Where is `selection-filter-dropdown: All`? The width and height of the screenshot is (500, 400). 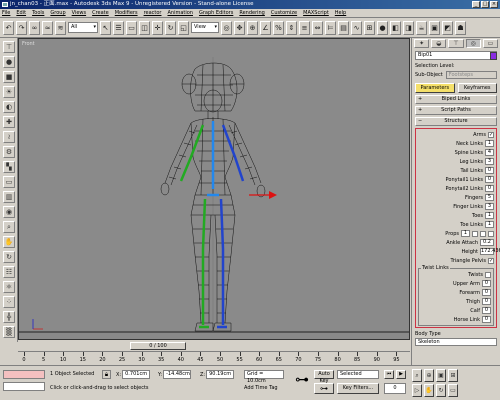 selection-filter-dropdown: All is located at coordinates (83, 27).